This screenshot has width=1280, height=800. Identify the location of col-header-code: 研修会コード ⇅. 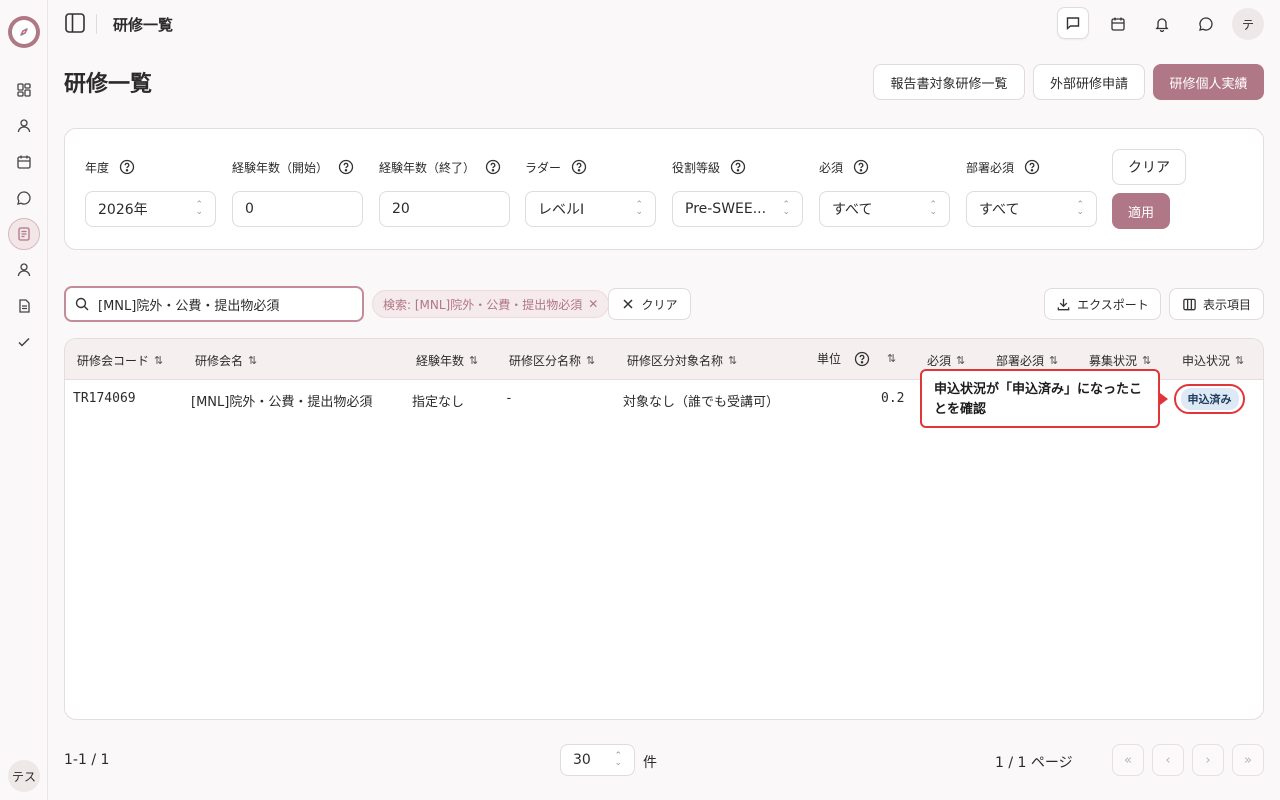
(120, 360).